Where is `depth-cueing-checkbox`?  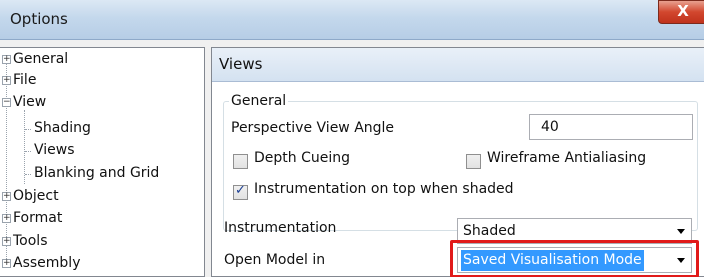 depth-cueing-checkbox is located at coordinates (240, 161).